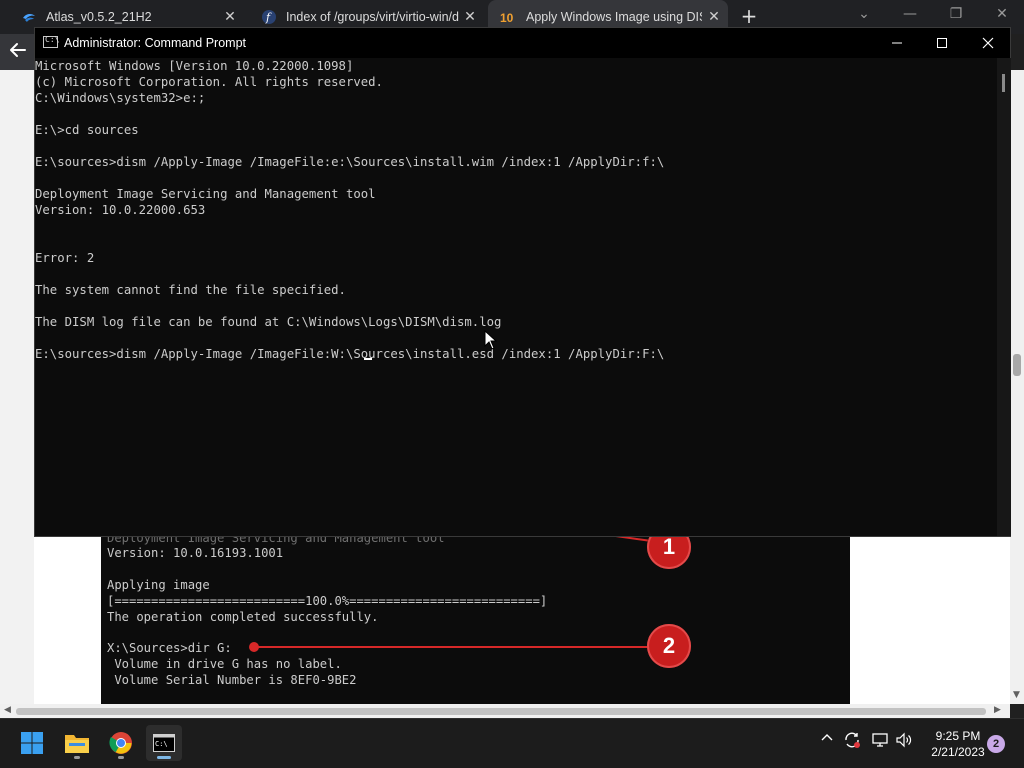 The height and width of the screenshot is (768, 1024). What do you see at coordinates (120, 98) in the screenshot?
I see `console-line: C:\Windows\system32>e:;` at bounding box center [120, 98].